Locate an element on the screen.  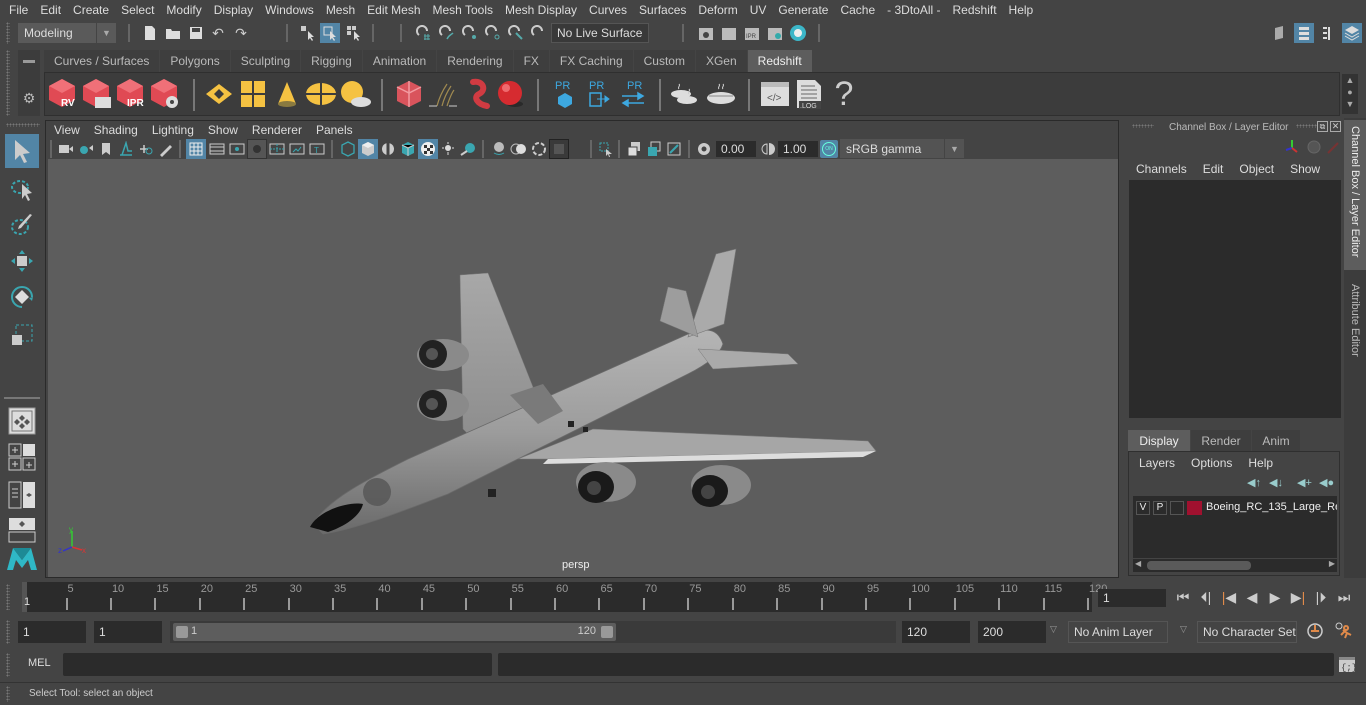
tab-attribute-editor: Attribute Editor is located at coordinates (1355, 328).